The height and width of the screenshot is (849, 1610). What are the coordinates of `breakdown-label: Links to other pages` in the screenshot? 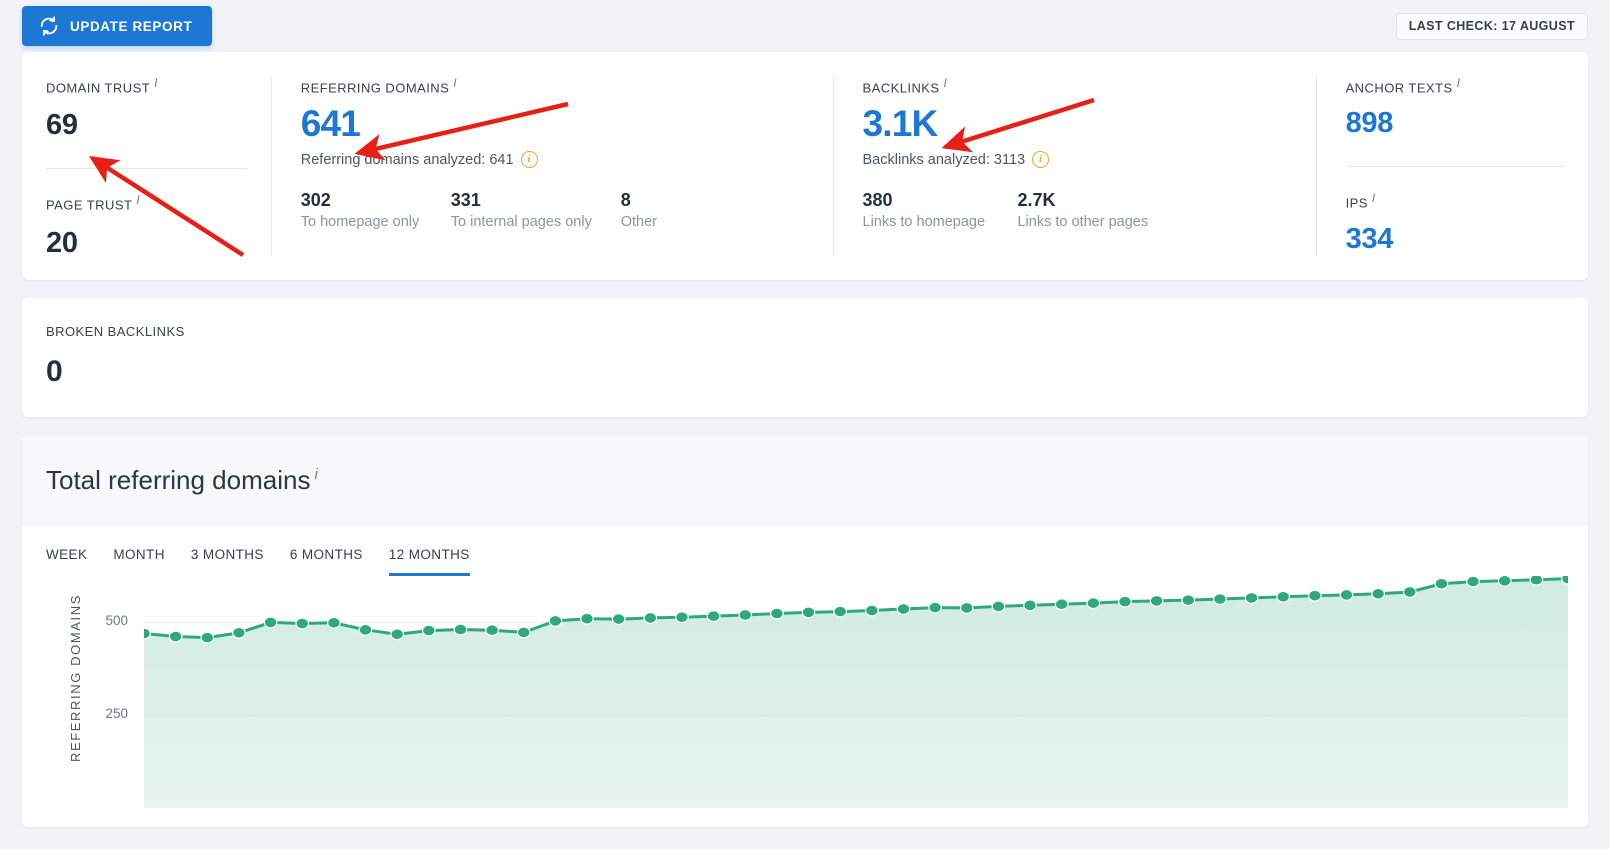 It's located at (1083, 222).